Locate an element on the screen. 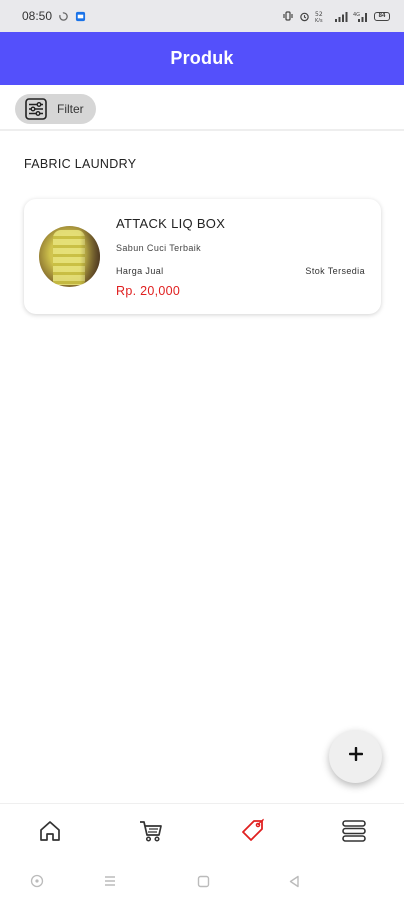  status-time: 08:50 is located at coordinates (37, 16).